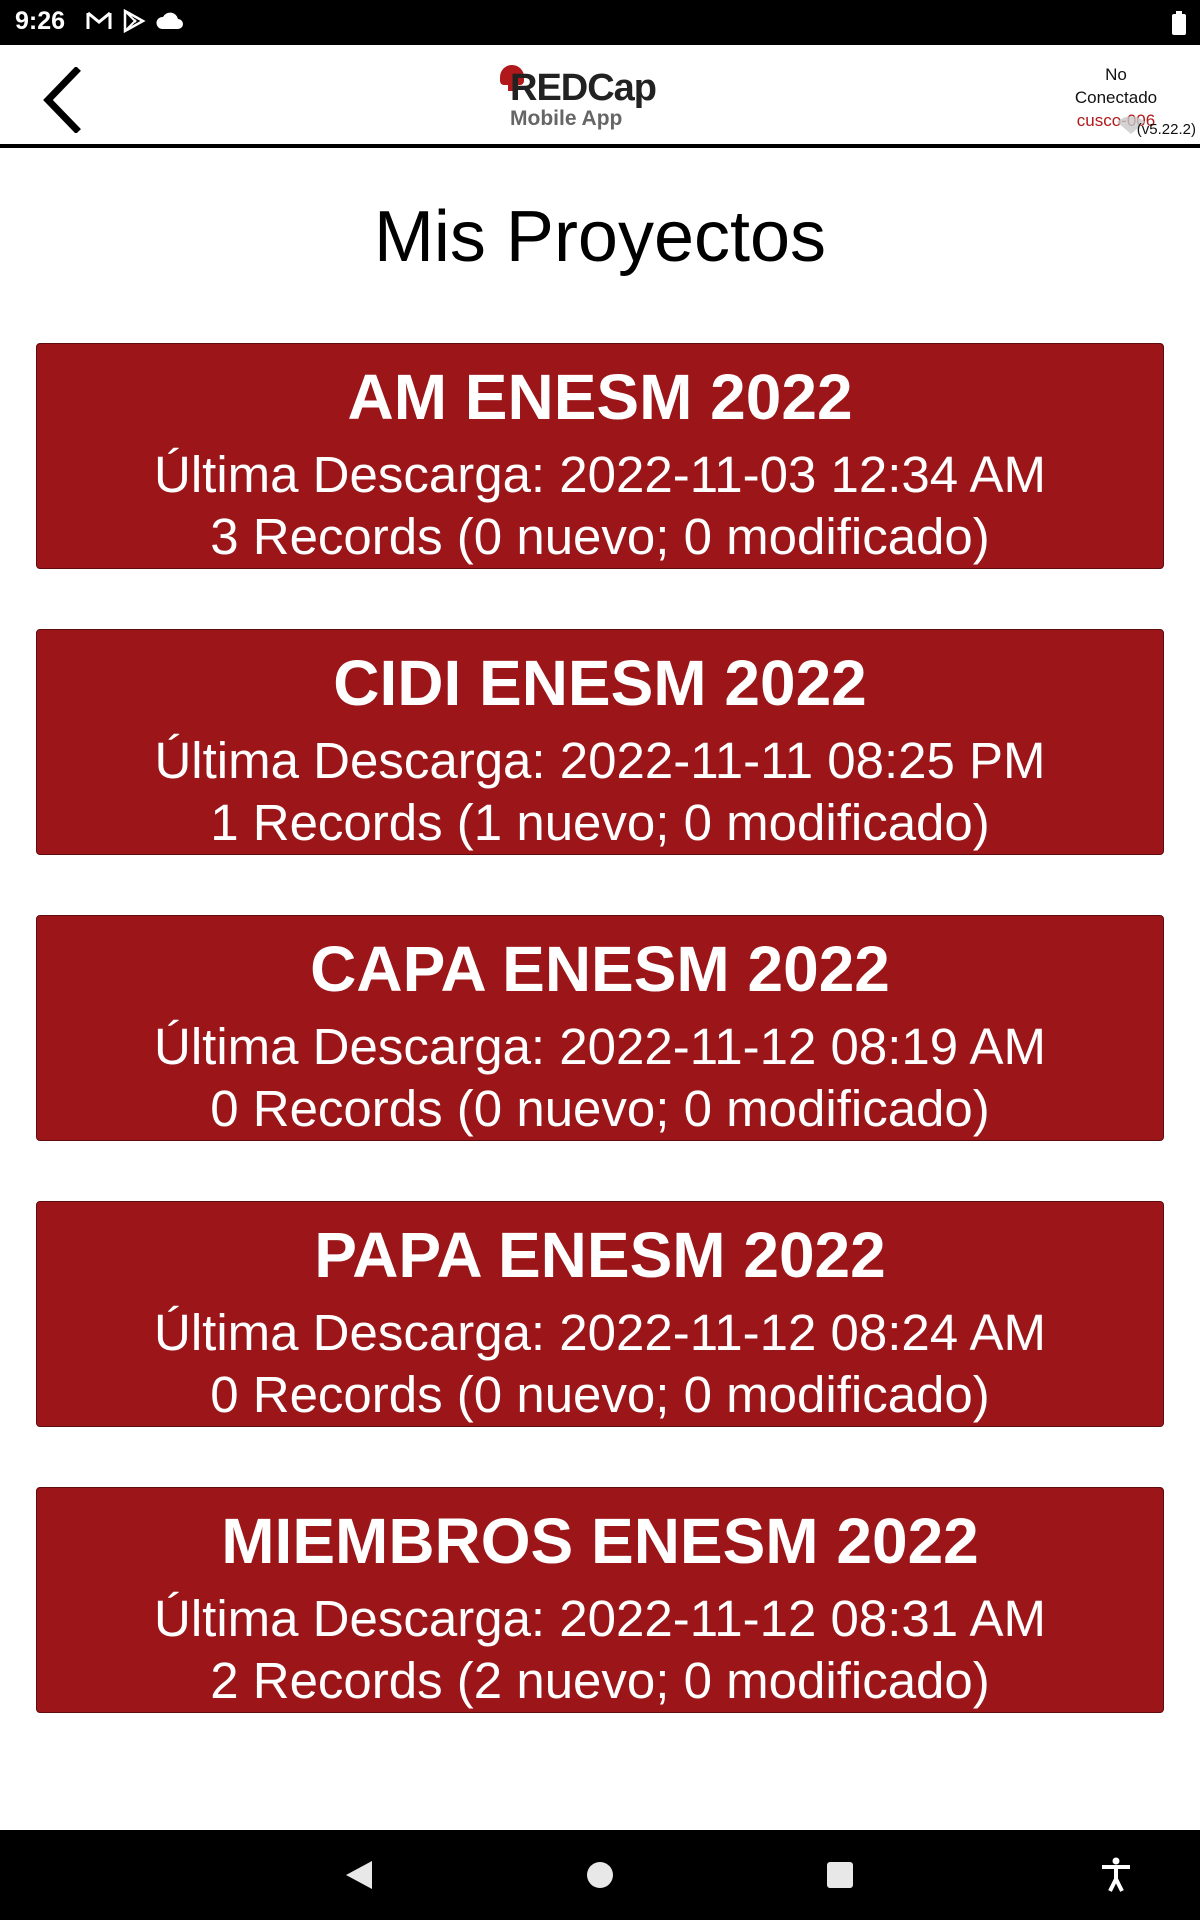 This screenshot has height=1920, width=1200. Describe the element at coordinates (1116, 74) in the screenshot. I see `connection-line-1: No` at that location.